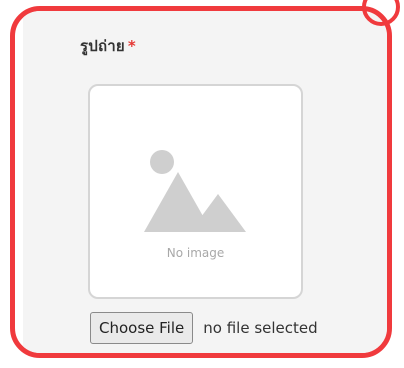 The height and width of the screenshot is (368, 404). What do you see at coordinates (102, 46) in the screenshot?
I see `photo-field-label-text: รูปถ่าย` at bounding box center [102, 46].